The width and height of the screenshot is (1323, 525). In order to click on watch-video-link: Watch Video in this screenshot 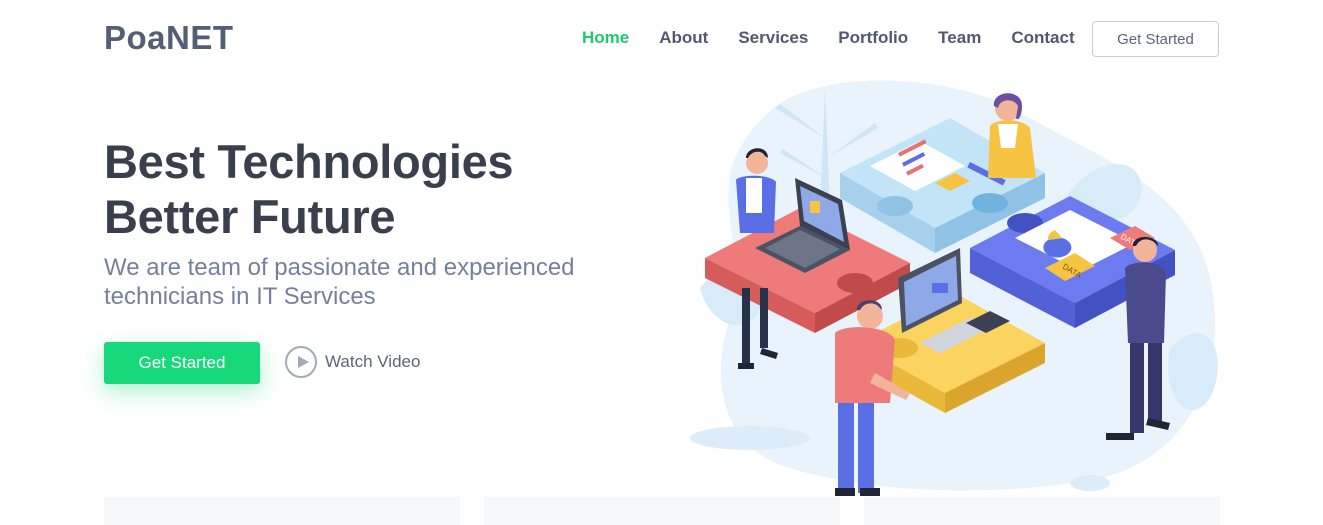, I will do `click(352, 362)`.